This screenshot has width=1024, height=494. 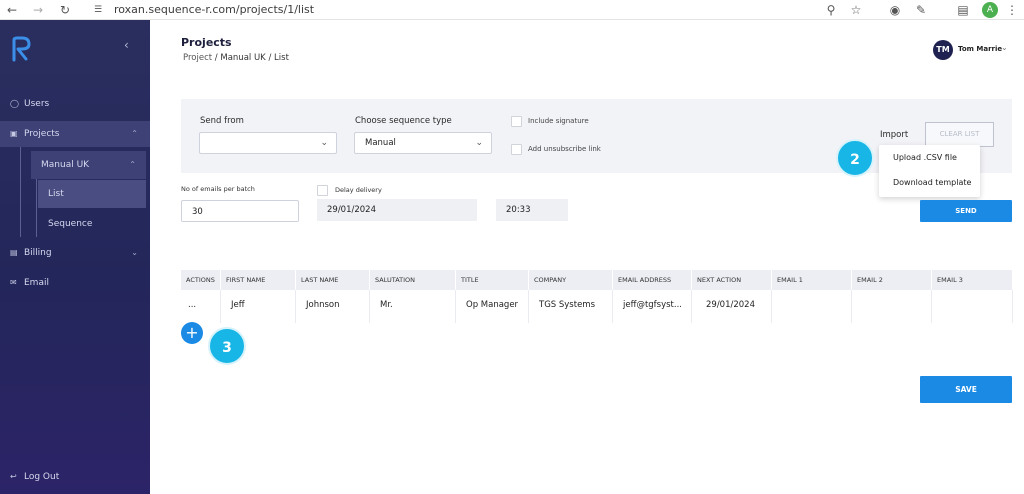 What do you see at coordinates (218, 189) in the screenshot?
I see `emails-per-batch-label: No of emails per batch` at bounding box center [218, 189].